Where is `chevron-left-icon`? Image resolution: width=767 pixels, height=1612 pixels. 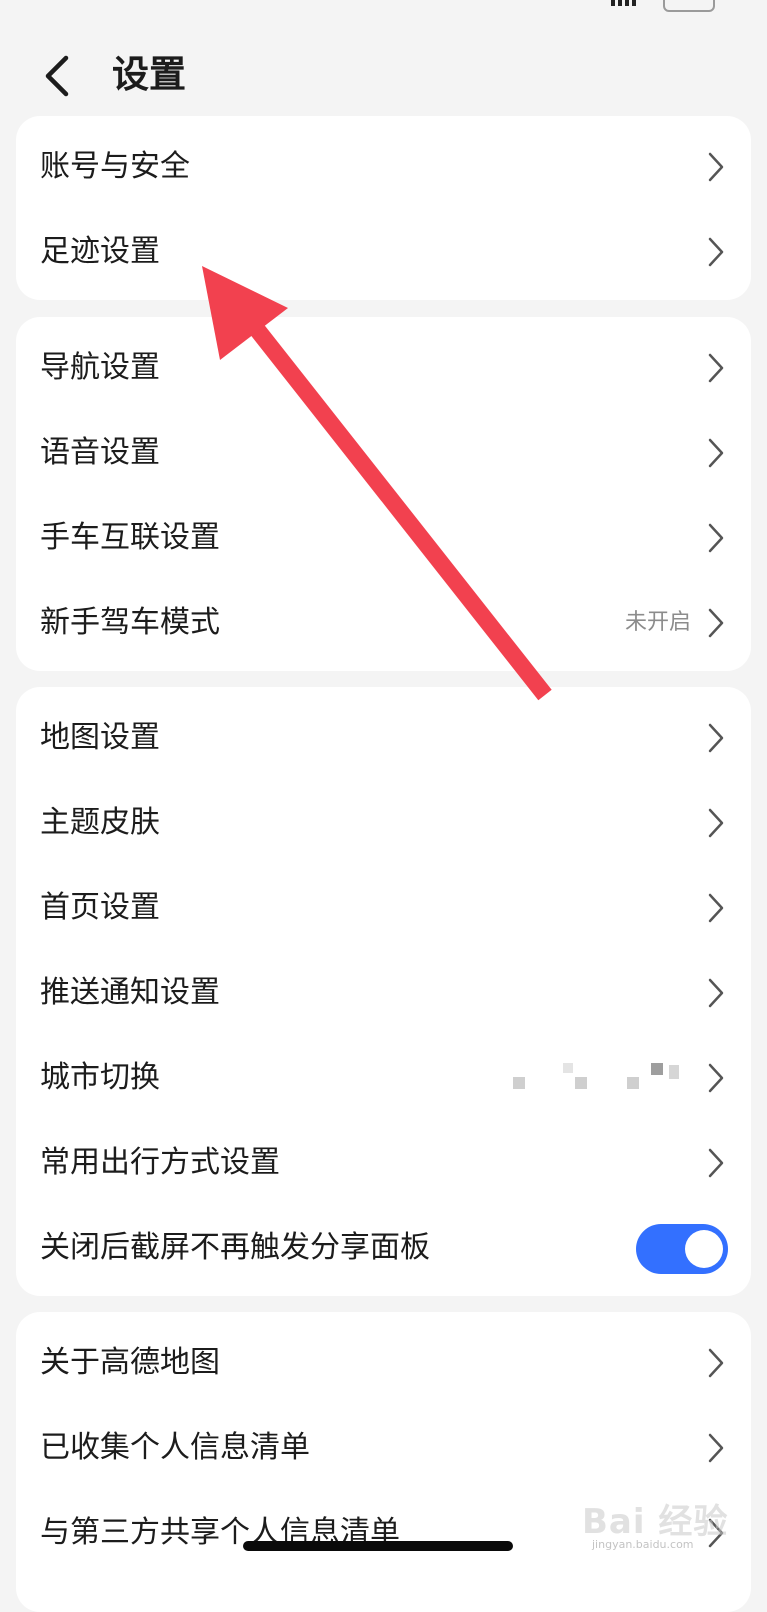 chevron-left-icon is located at coordinates (57, 76).